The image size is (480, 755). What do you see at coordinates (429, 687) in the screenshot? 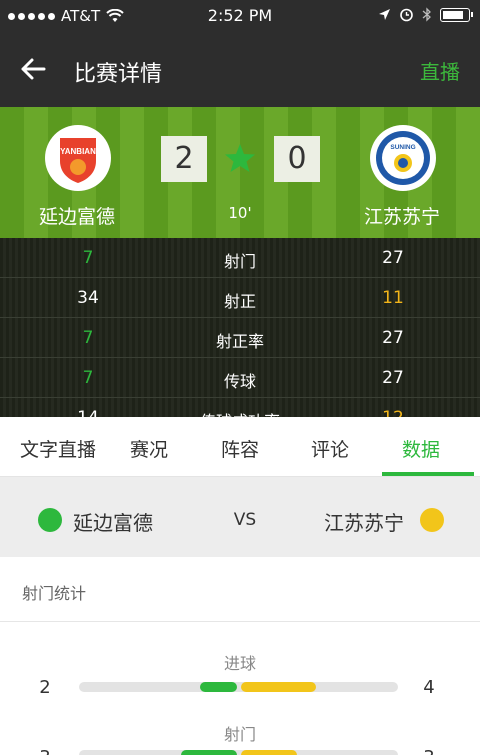
I see `metric-away-value: 4` at bounding box center [429, 687].